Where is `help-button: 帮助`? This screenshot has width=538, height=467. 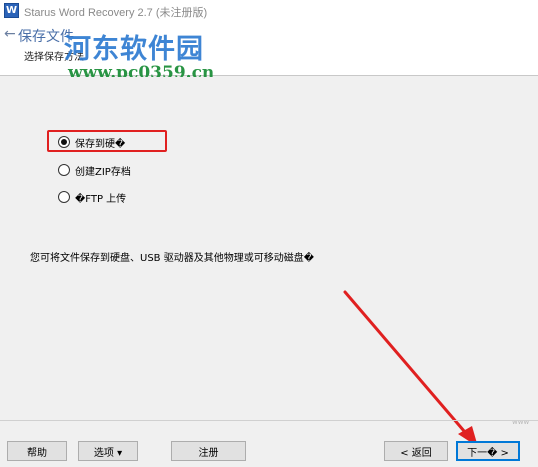
help-button: 帮助 is located at coordinates (37, 451).